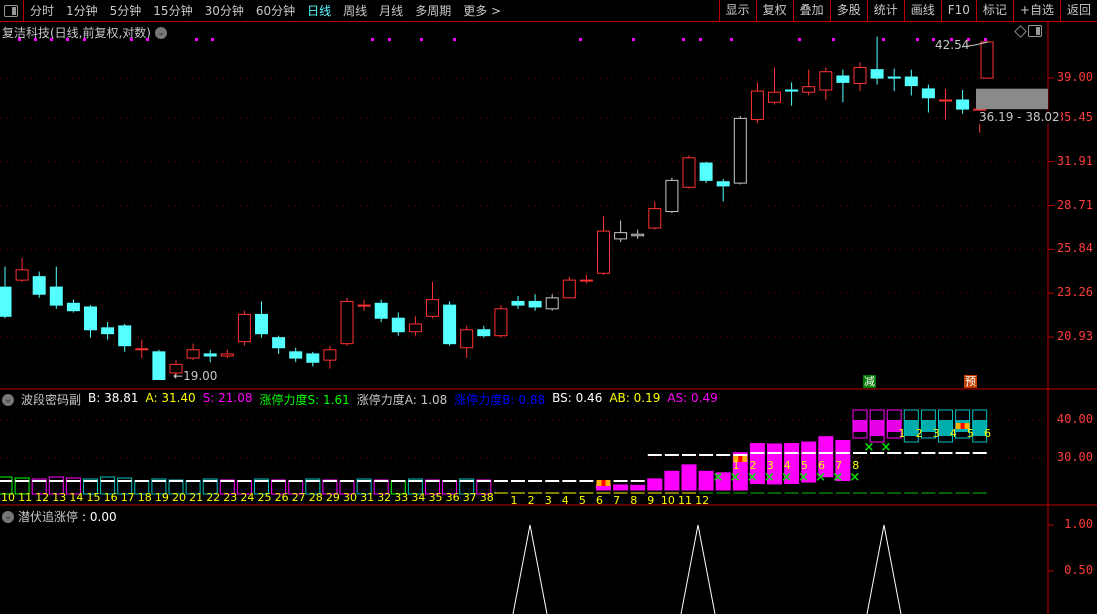 The height and width of the screenshot is (614, 1097). What do you see at coordinates (577, 398) in the screenshot?
I see `indicator-value: BS: 0.46` at bounding box center [577, 398].